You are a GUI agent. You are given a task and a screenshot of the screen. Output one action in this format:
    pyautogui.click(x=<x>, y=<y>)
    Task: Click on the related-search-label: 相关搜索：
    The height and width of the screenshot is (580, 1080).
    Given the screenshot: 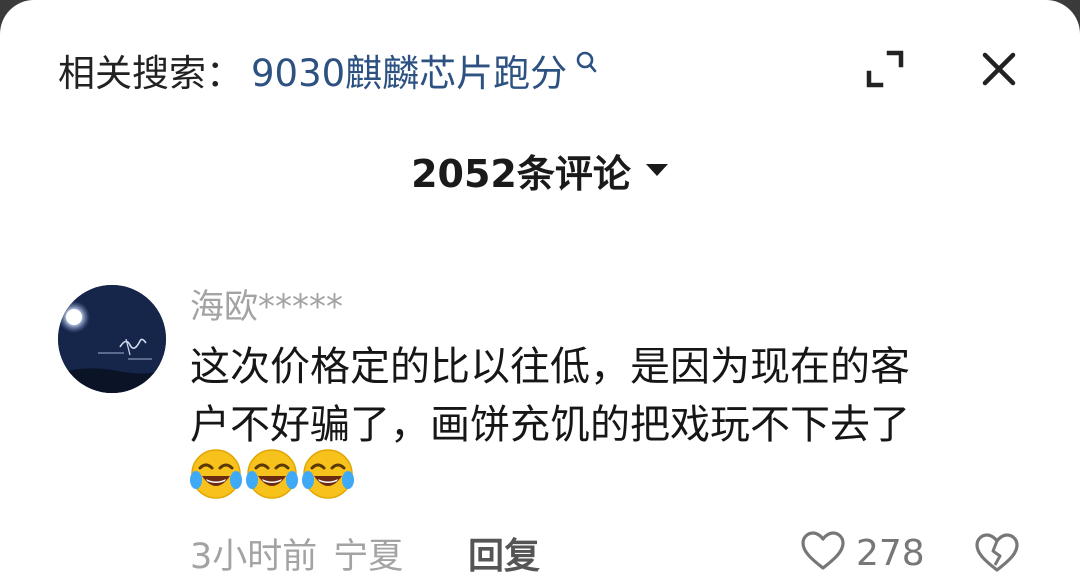 What is the action you would take?
    pyautogui.click(x=150, y=73)
    